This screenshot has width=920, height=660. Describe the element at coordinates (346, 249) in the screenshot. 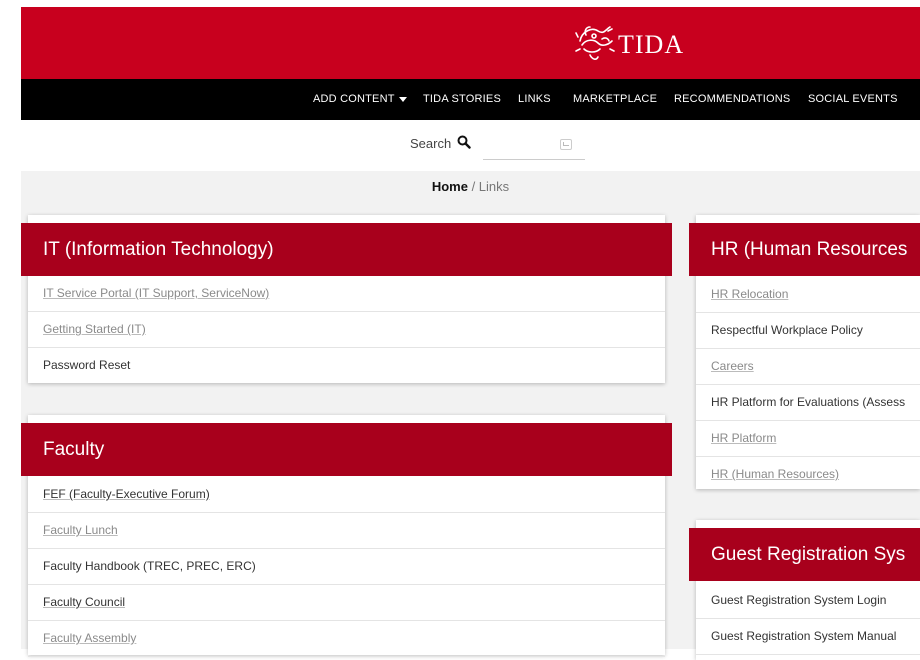

I see `card-it-title: IT (Information Technology)` at that location.